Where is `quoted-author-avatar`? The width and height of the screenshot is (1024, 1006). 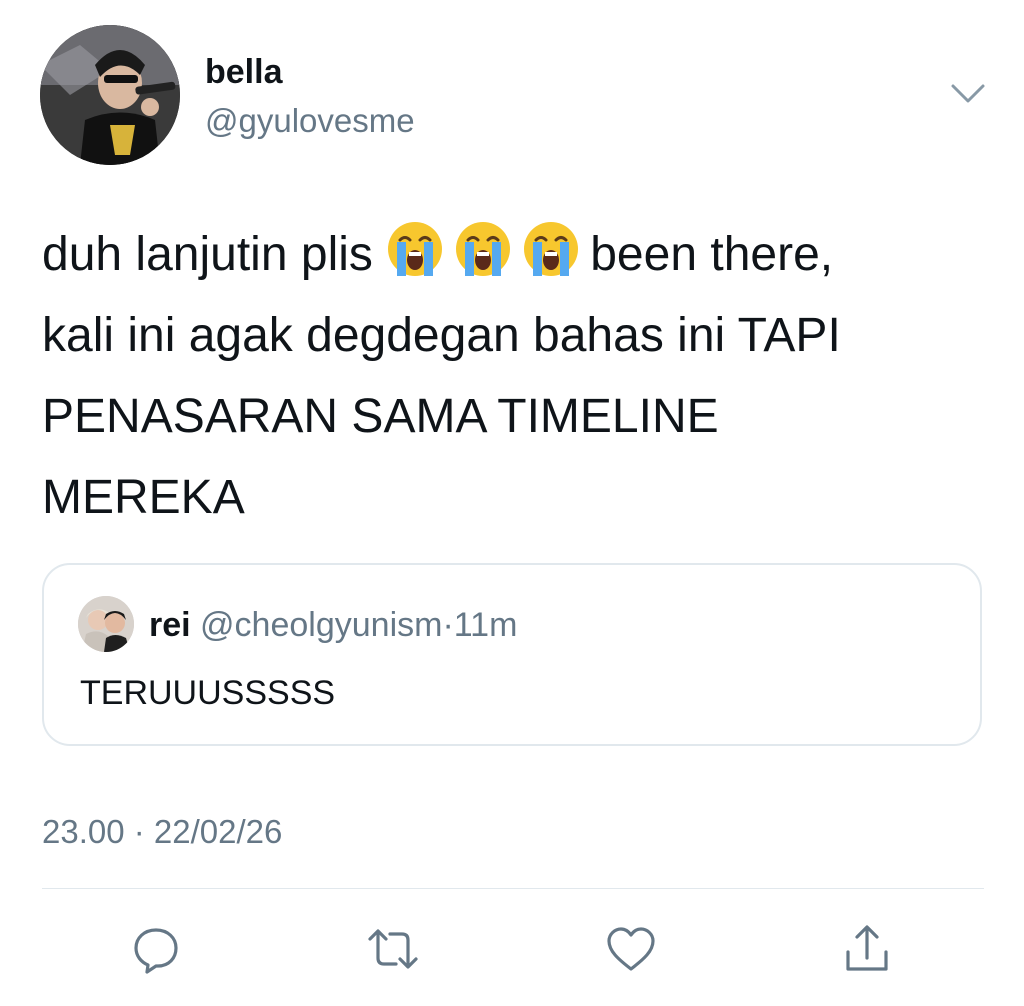
quoted-author-avatar is located at coordinates (106, 624).